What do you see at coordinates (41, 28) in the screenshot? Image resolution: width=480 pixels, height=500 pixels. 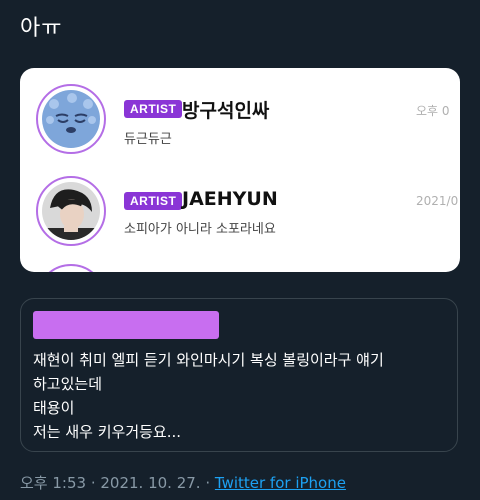 I see `tweet-text: 아ㅠ` at bounding box center [41, 28].